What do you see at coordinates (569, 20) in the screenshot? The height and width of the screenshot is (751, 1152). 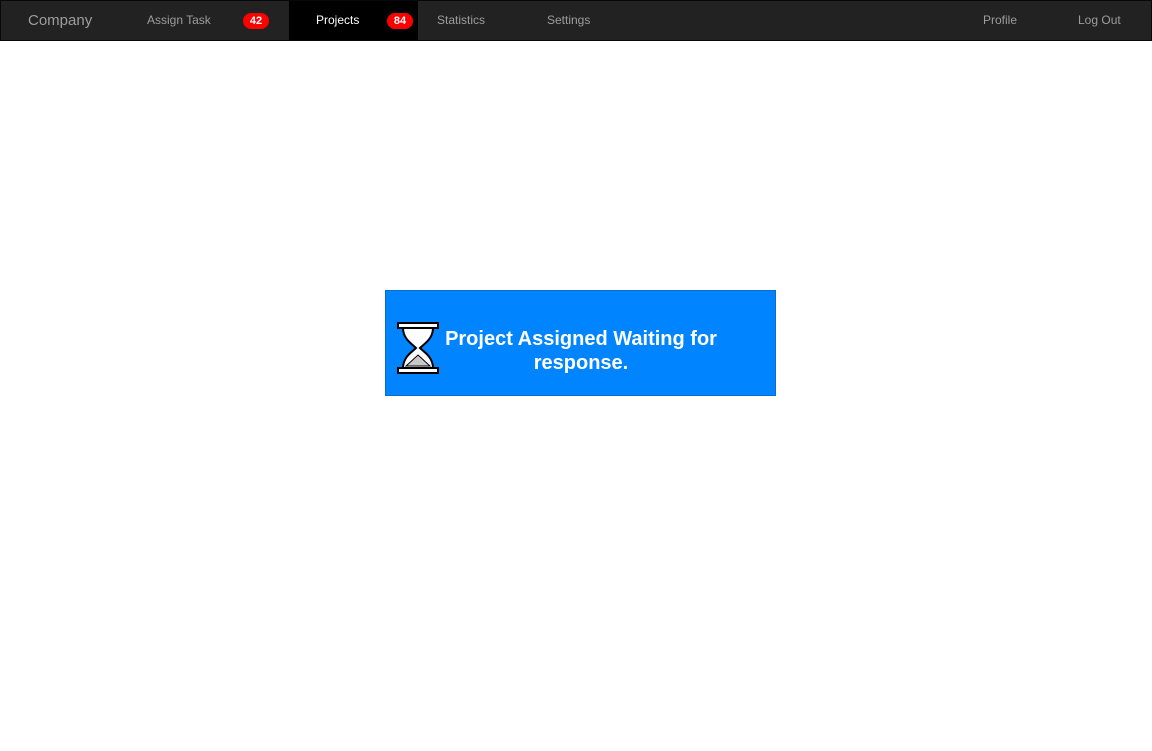 I see `nav-label-settings: Settings` at bounding box center [569, 20].